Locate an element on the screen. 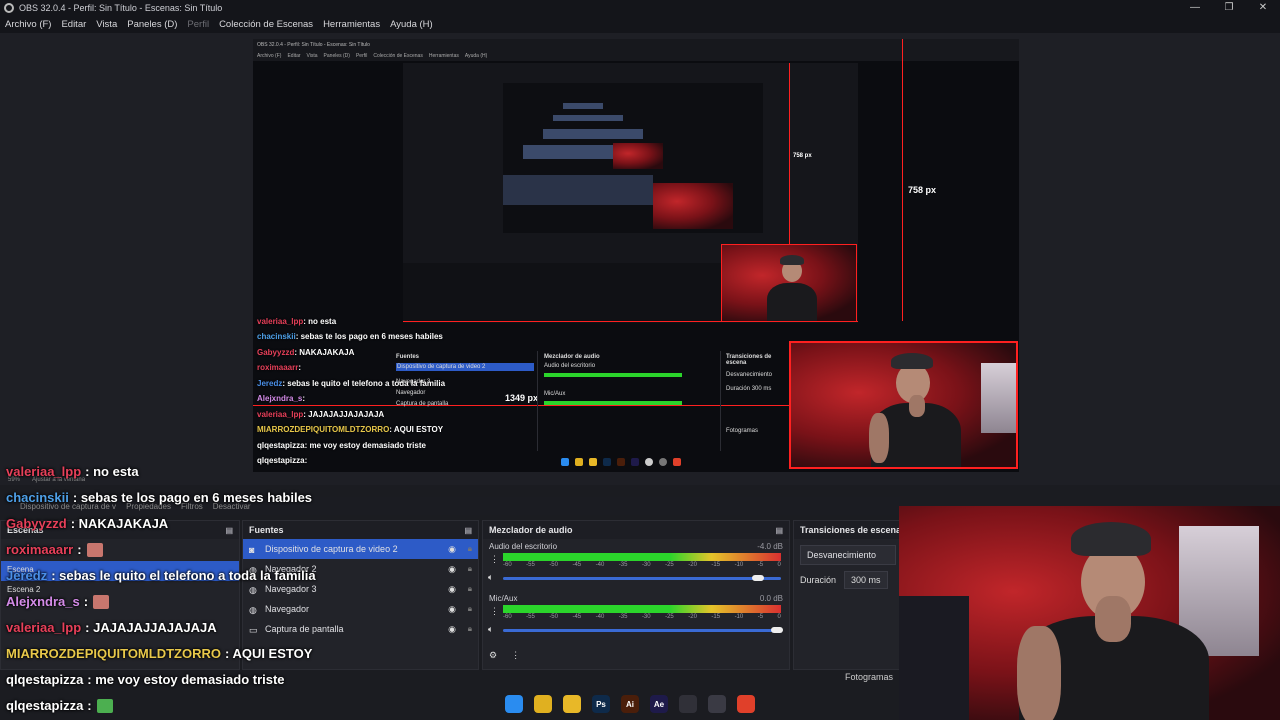  nested-preview: 758 px is located at coordinates (630, 193).